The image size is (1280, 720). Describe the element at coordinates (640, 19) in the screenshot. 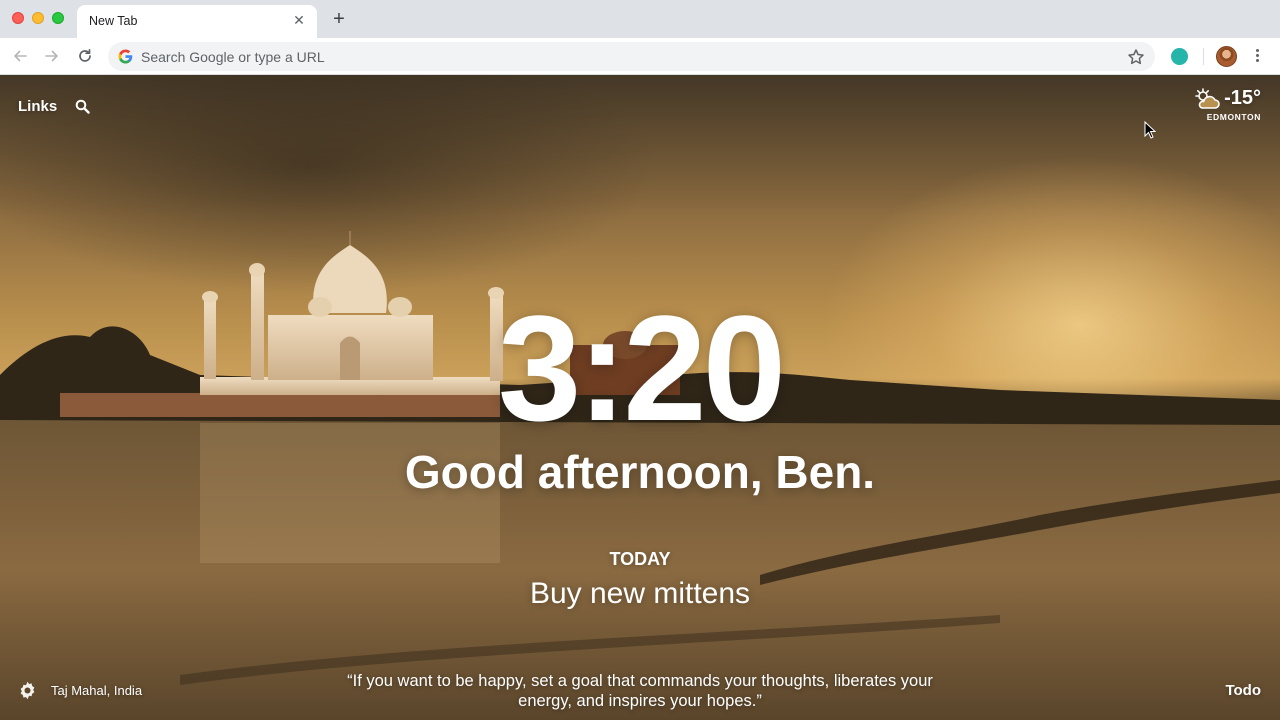

I see `tab-strip: New Tab ✕ +` at that location.